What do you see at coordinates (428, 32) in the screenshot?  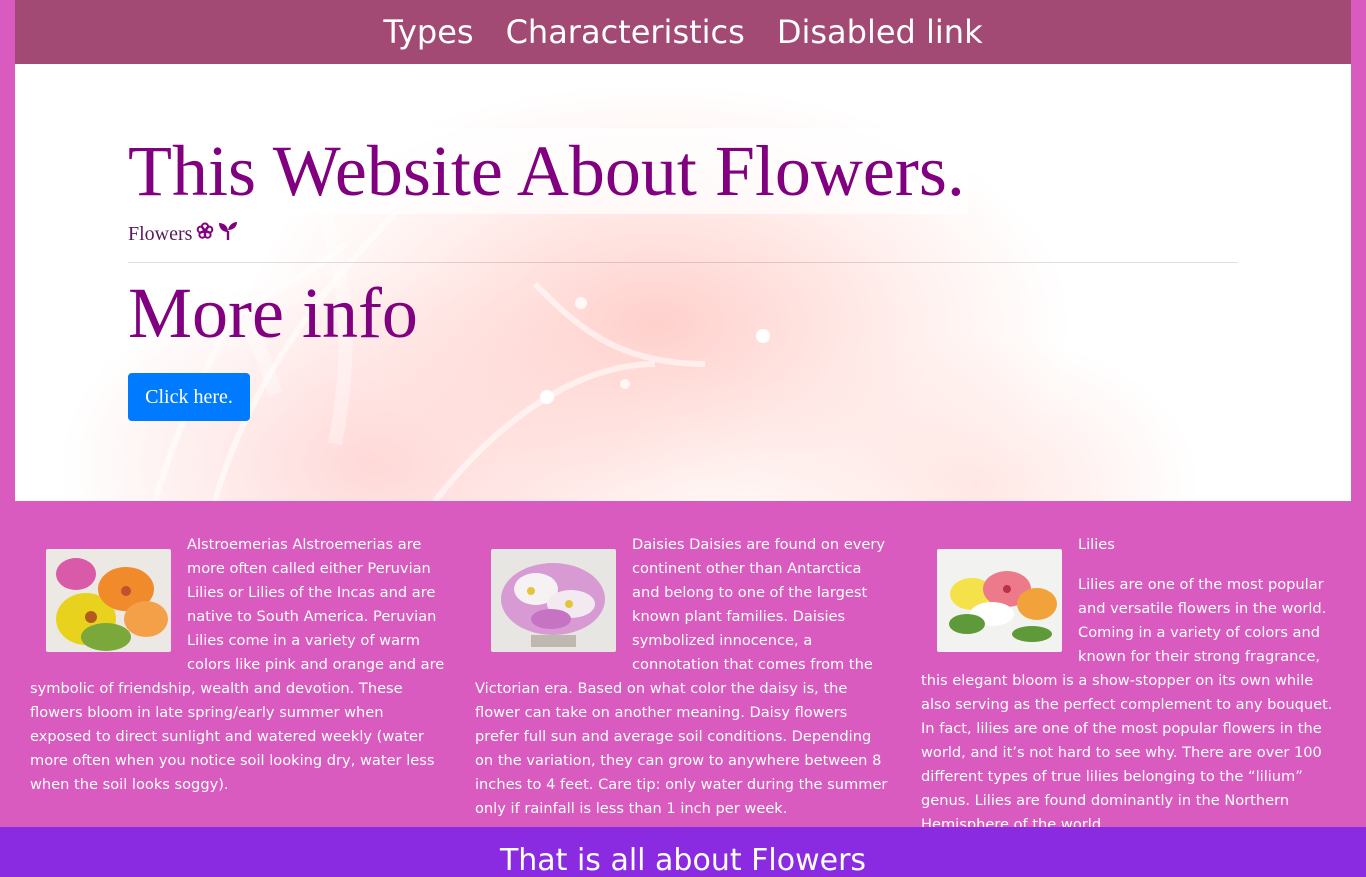 I see `nav-link-types: Types` at bounding box center [428, 32].